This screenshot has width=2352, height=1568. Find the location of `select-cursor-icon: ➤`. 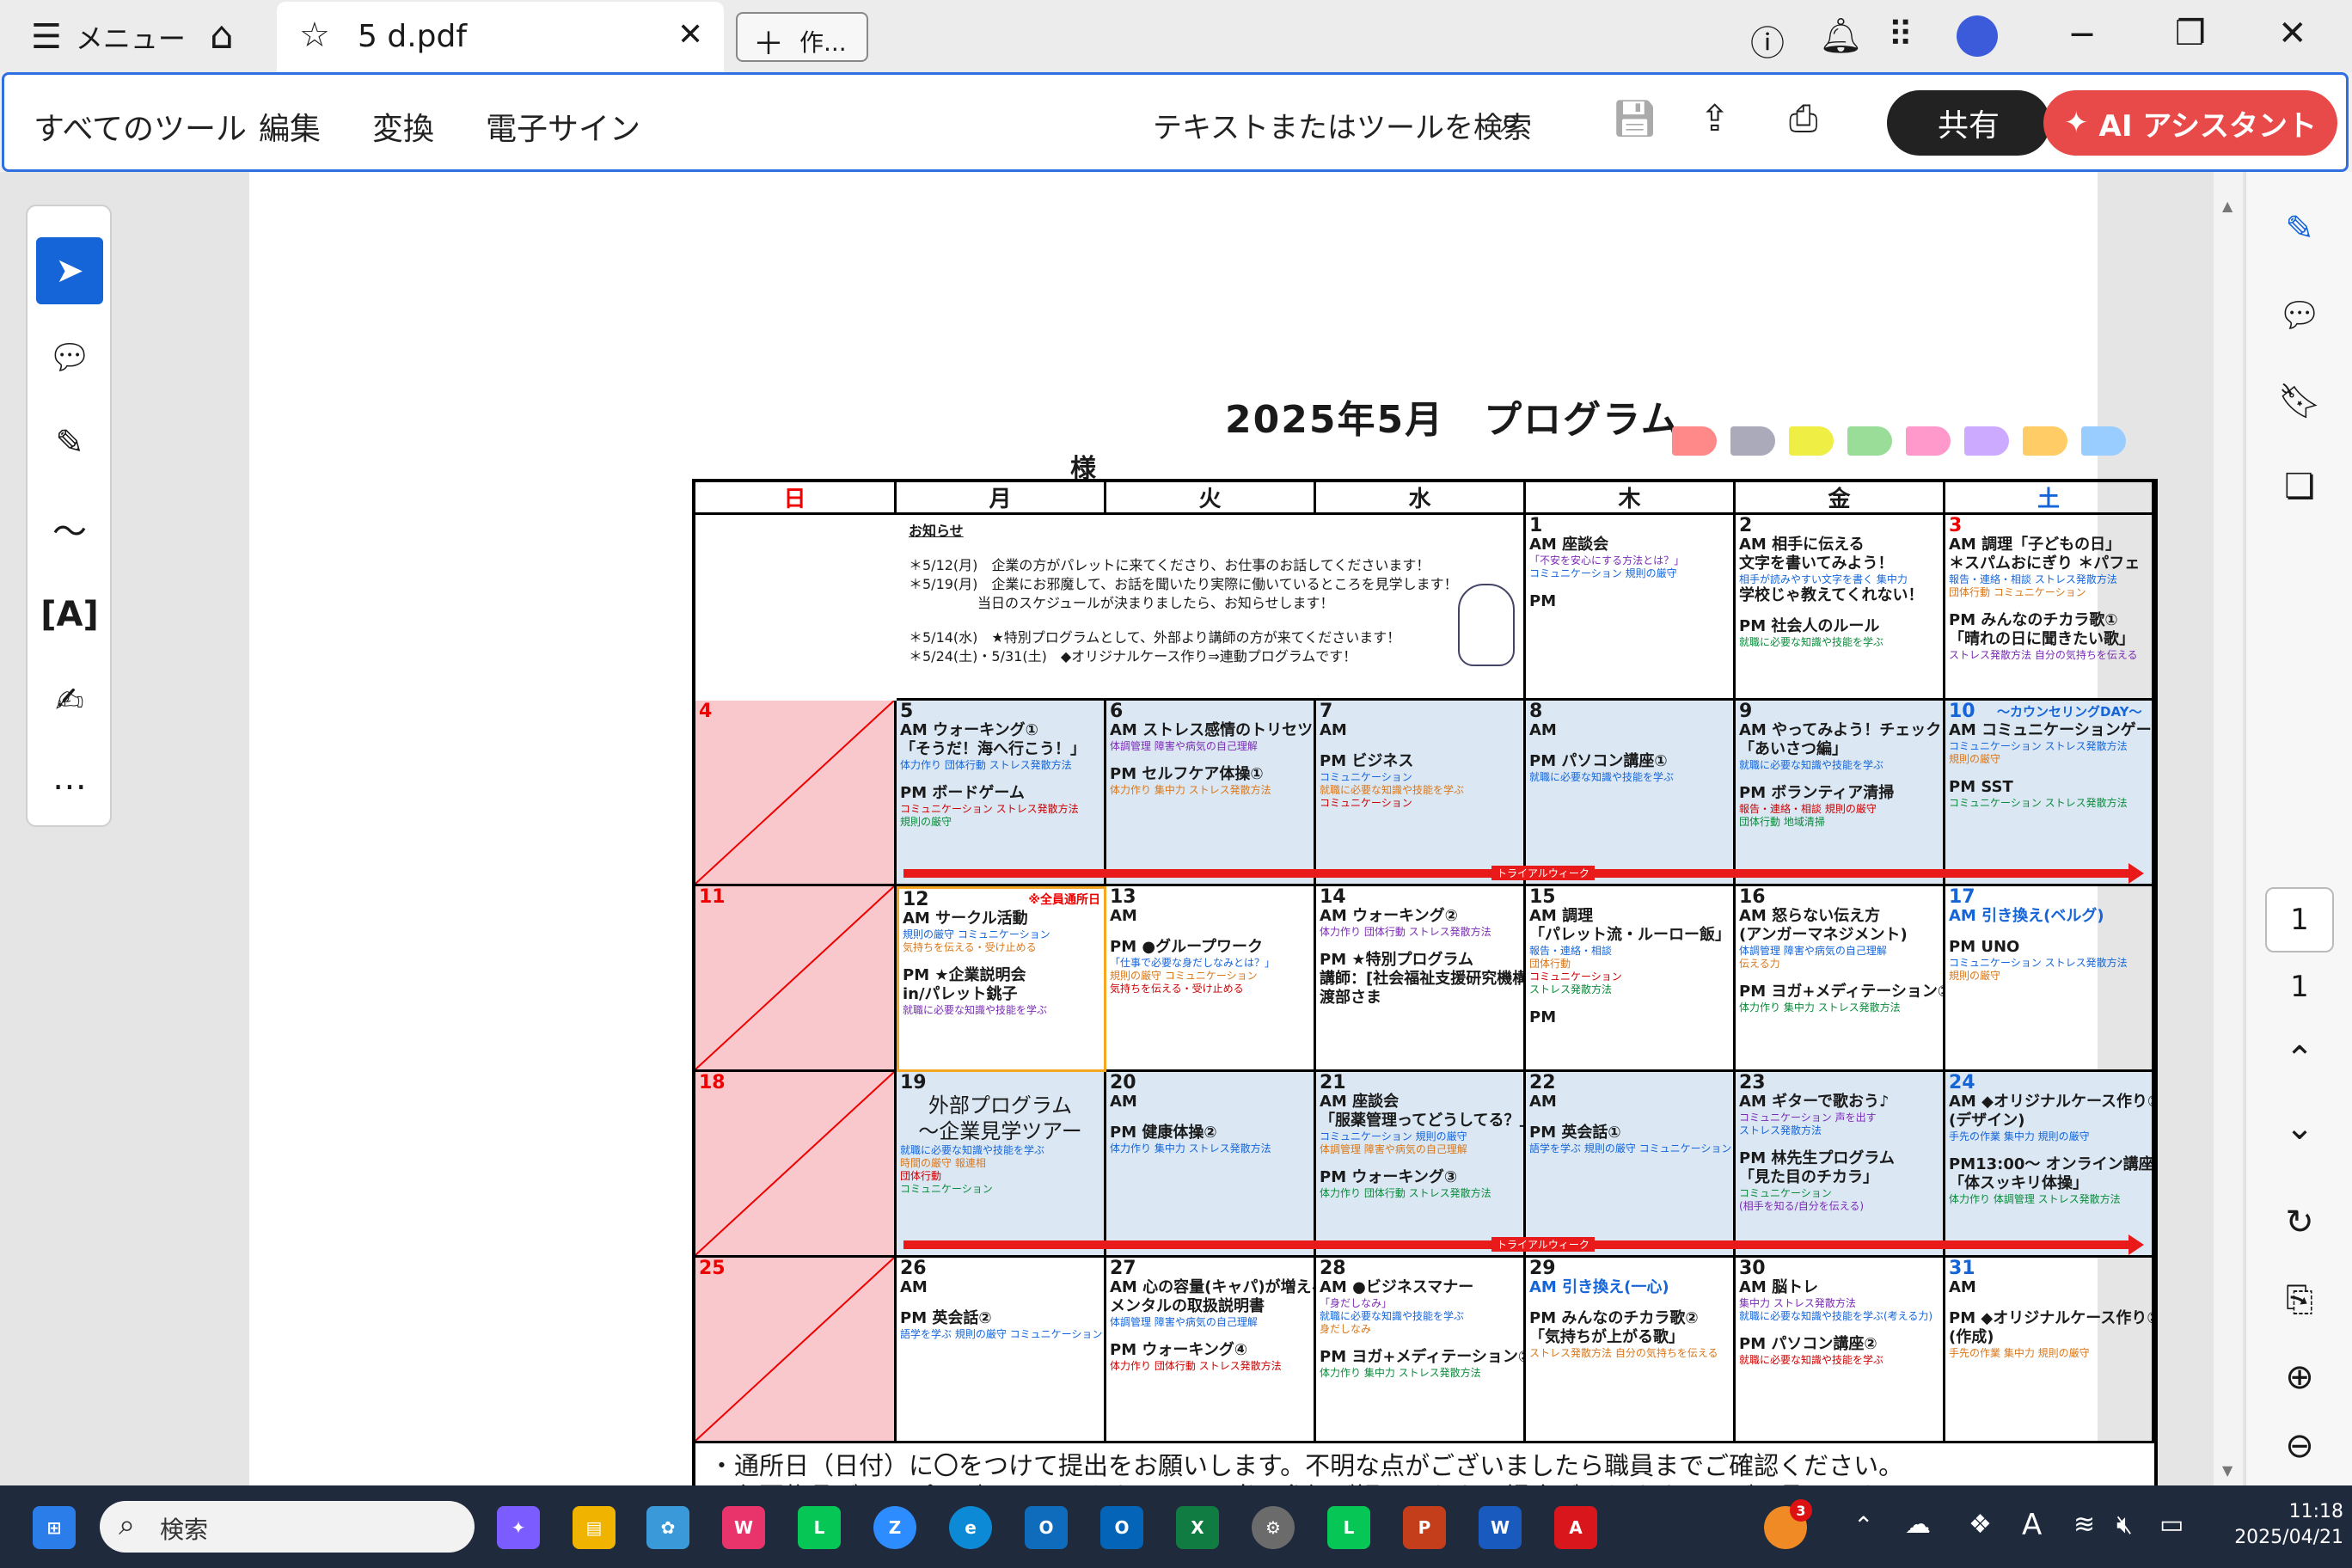

select-cursor-icon: ➤ is located at coordinates (69, 270).